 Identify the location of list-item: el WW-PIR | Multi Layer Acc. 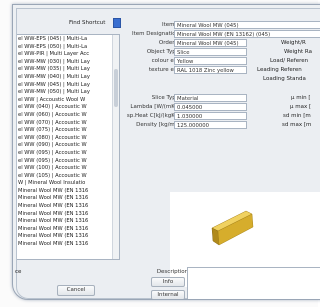
(65, 55).